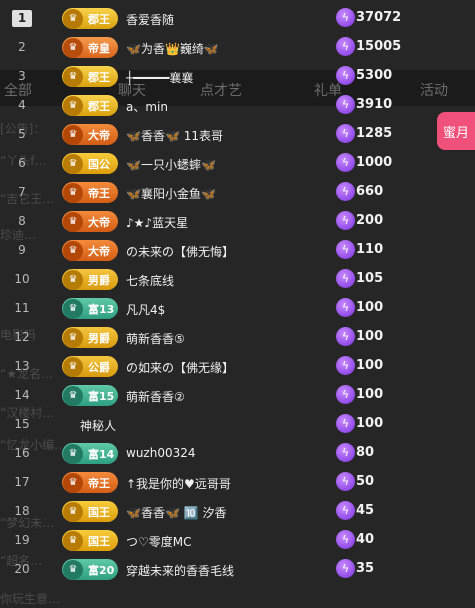 The width and height of the screenshot is (475, 608). What do you see at coordinates (22, 569) in the screenshot?
I see `rank-number: 20` at bounding box center [22, 569].